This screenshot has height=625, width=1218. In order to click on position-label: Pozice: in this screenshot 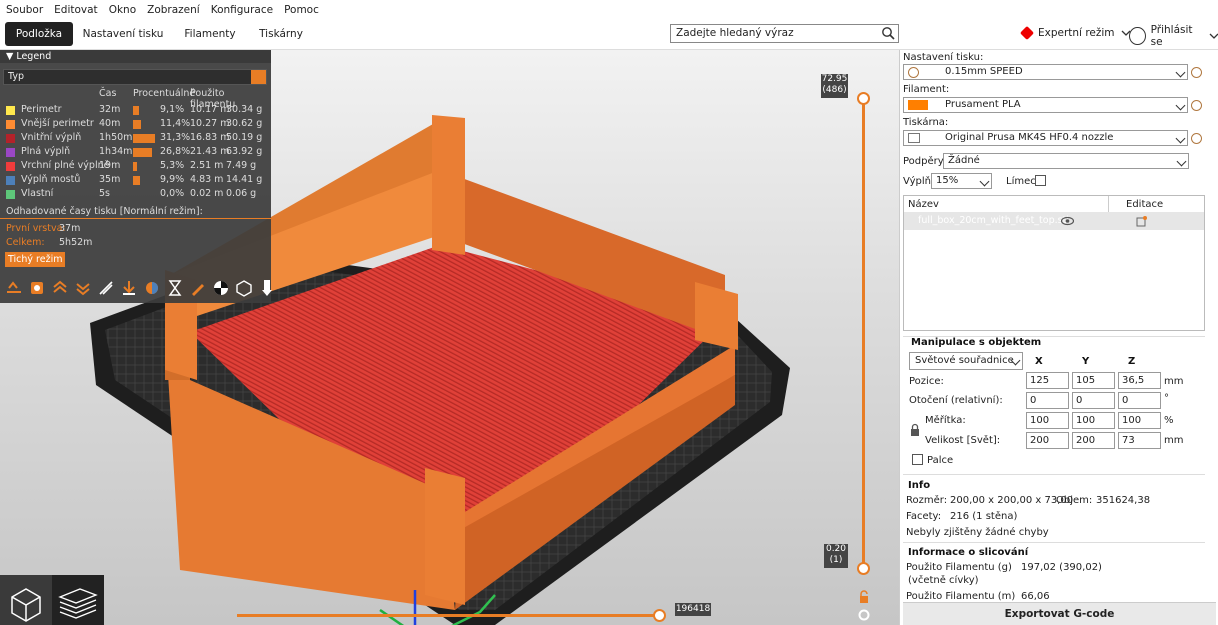, I will do `click(926, 381)`.